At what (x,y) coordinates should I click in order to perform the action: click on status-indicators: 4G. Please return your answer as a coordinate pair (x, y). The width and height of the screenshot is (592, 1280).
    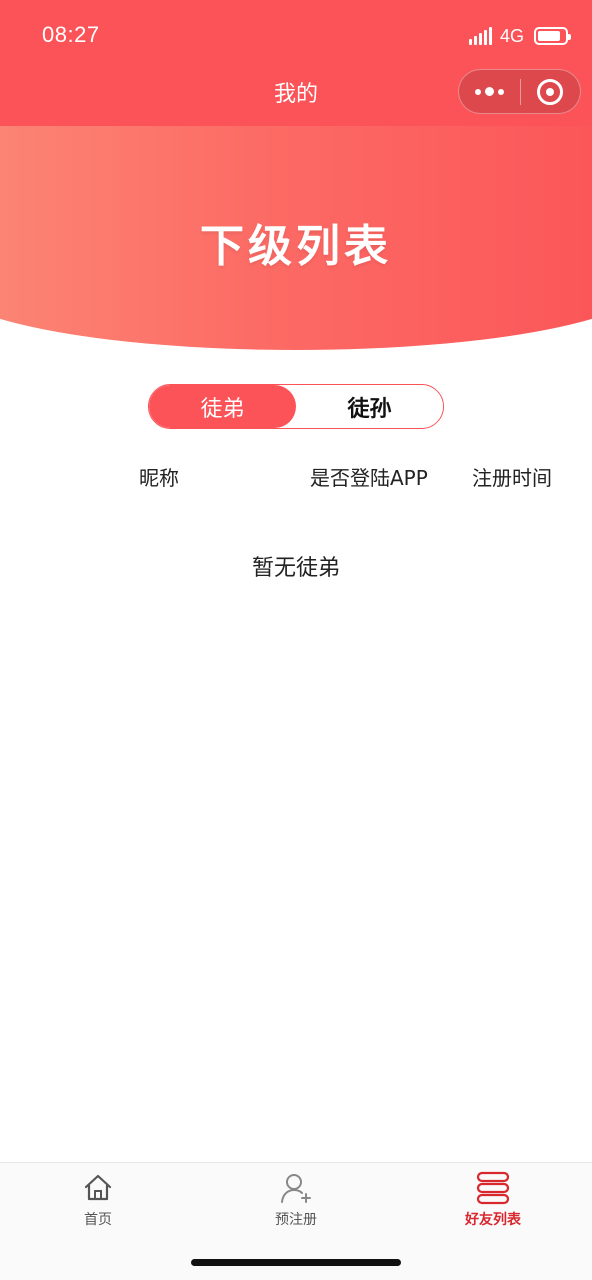
    Looking at the image, I should click on (519, 36).